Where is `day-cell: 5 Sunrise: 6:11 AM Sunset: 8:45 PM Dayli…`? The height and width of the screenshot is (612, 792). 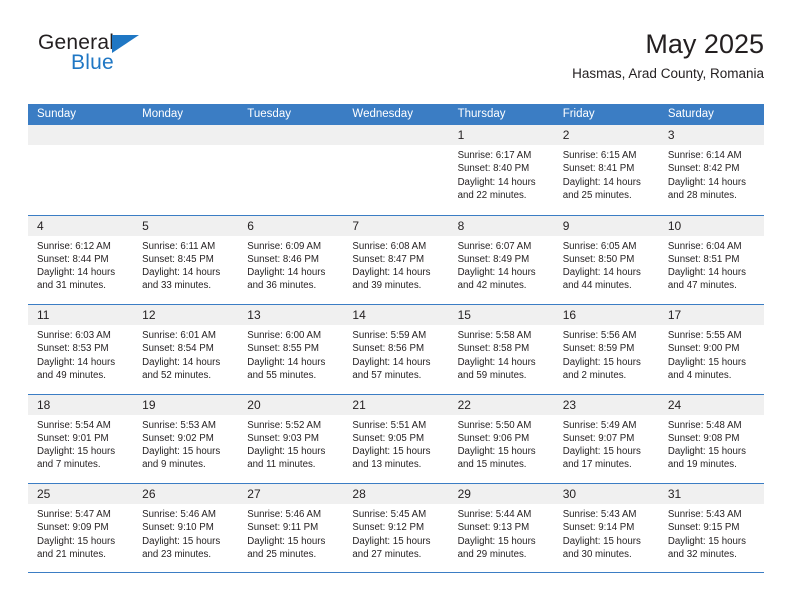
day-cell: 5 Sunrise: 6:11 AM Sunset: 8:45 PM Dayli… is located at coordinates (186, 259).